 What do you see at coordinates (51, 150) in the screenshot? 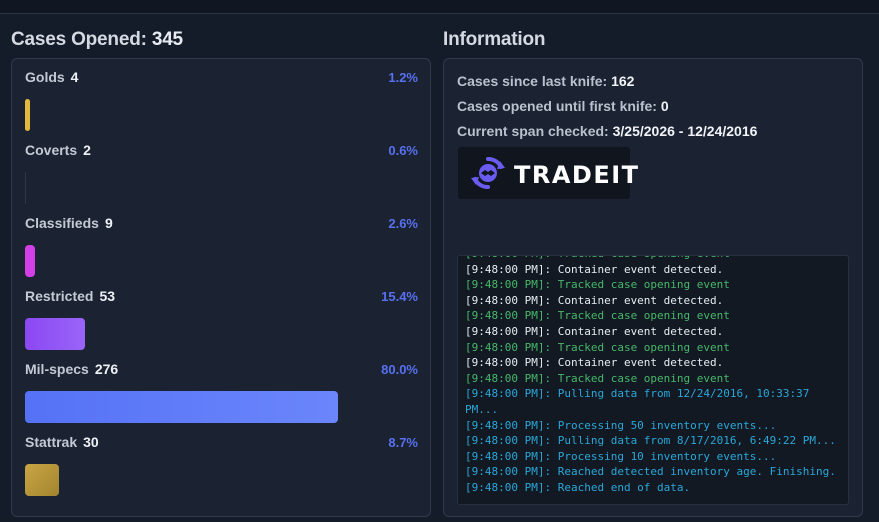
I see `rarity-label: Coverts` at bounding box center [51, 150].